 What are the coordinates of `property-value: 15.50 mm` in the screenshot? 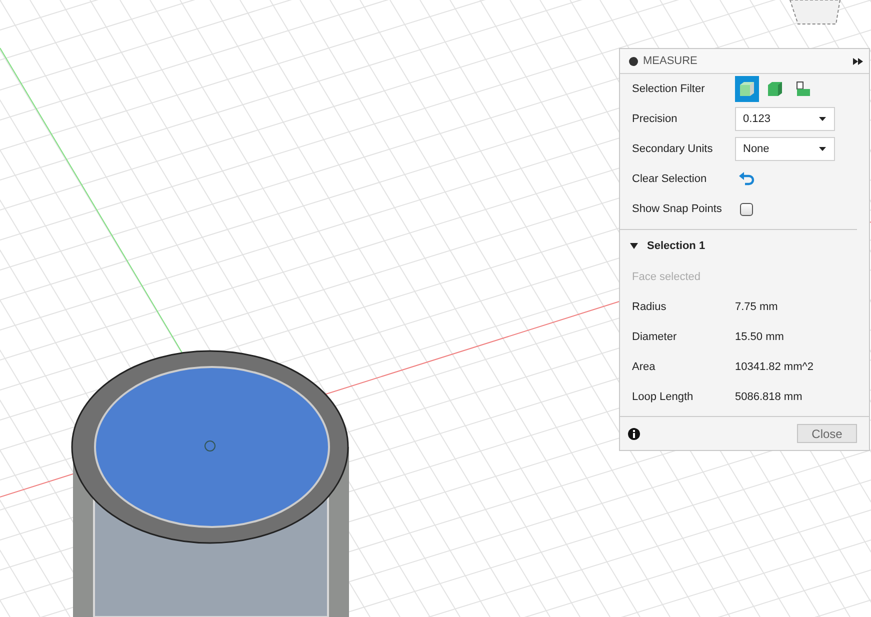 It's located at (760, 337).